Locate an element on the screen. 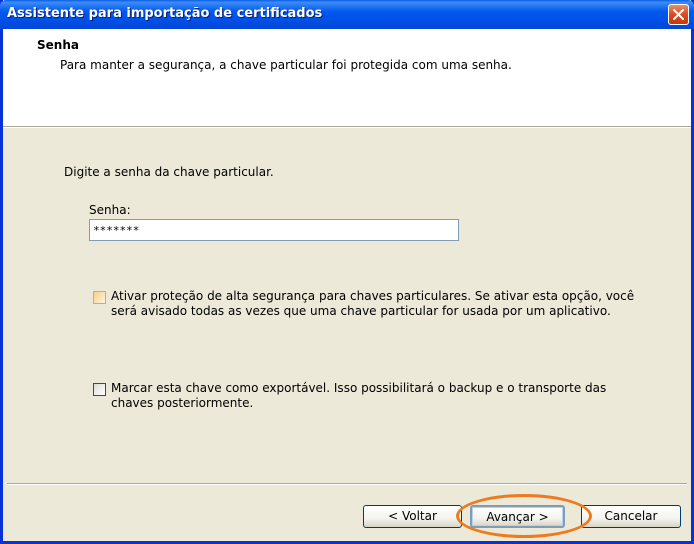 The image size is (694, 544). exportable-checkbox is located at coordinates (99, 389).